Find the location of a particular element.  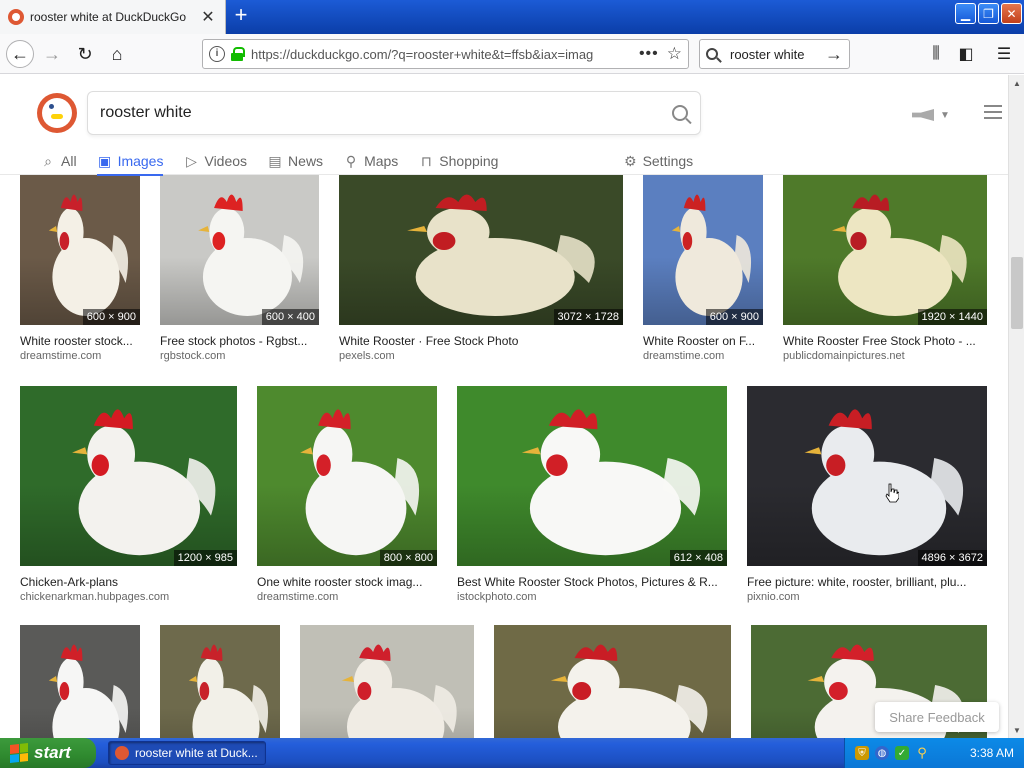

image-thumbnail: 612 × 408 is located at coordinates (592, 476).